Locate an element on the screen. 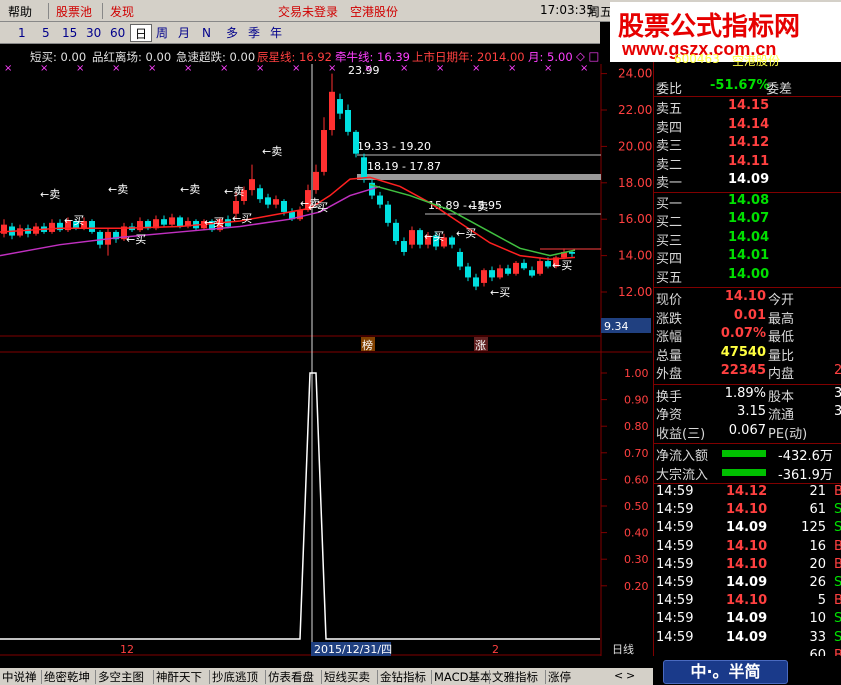 This screenshot has width=841, height=685. tick-row: 14:59 14.10 16 B is located at coordinates (747, 548).